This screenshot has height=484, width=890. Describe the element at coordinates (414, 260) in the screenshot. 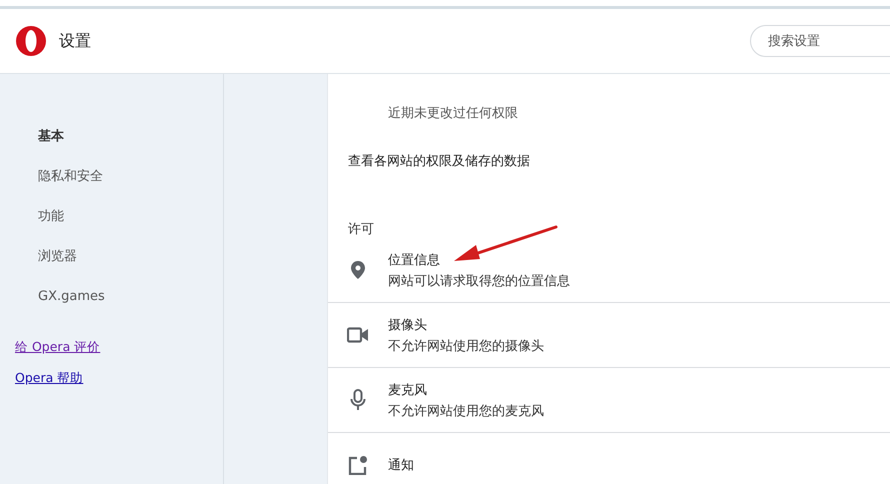

I see `permission-title: 位置信息` at that location.